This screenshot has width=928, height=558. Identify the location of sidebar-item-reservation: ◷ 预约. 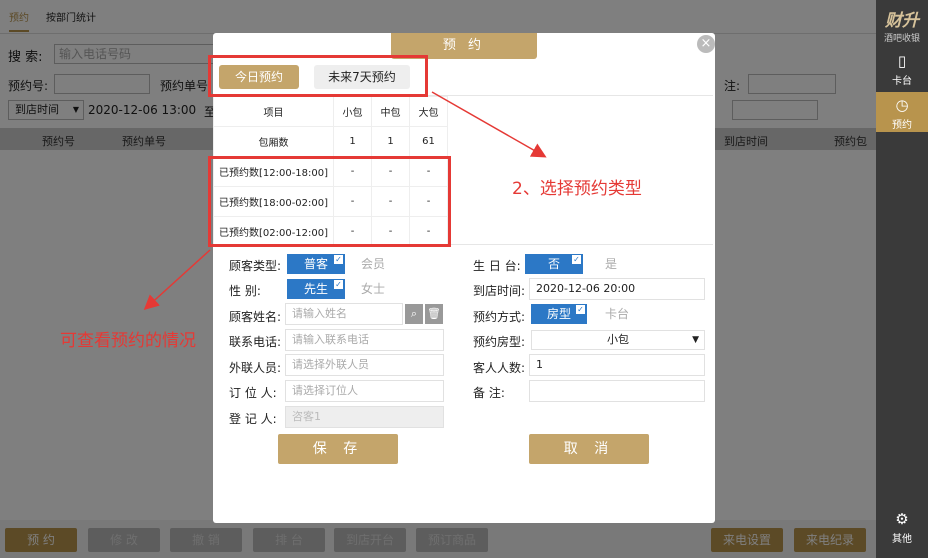
(902, 112).